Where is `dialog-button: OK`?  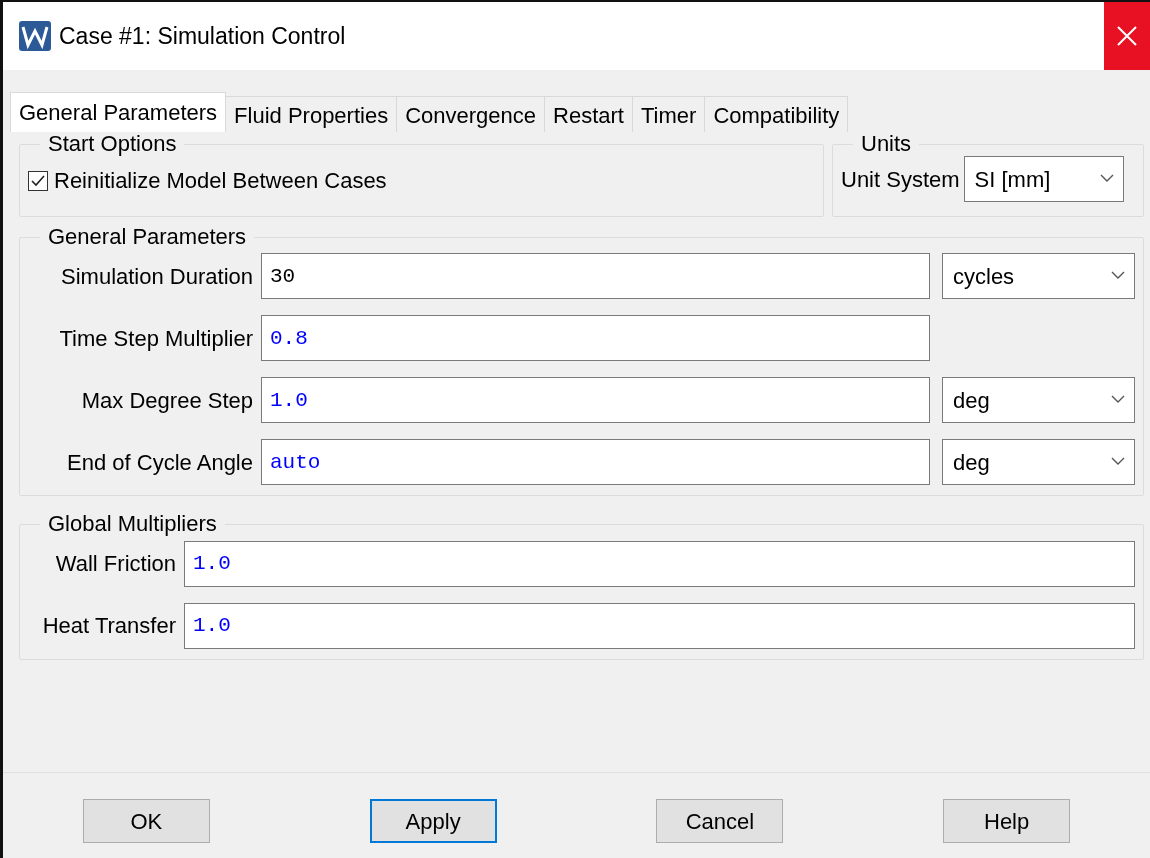 dialog-button: OK is located at coordinates (146, 821).